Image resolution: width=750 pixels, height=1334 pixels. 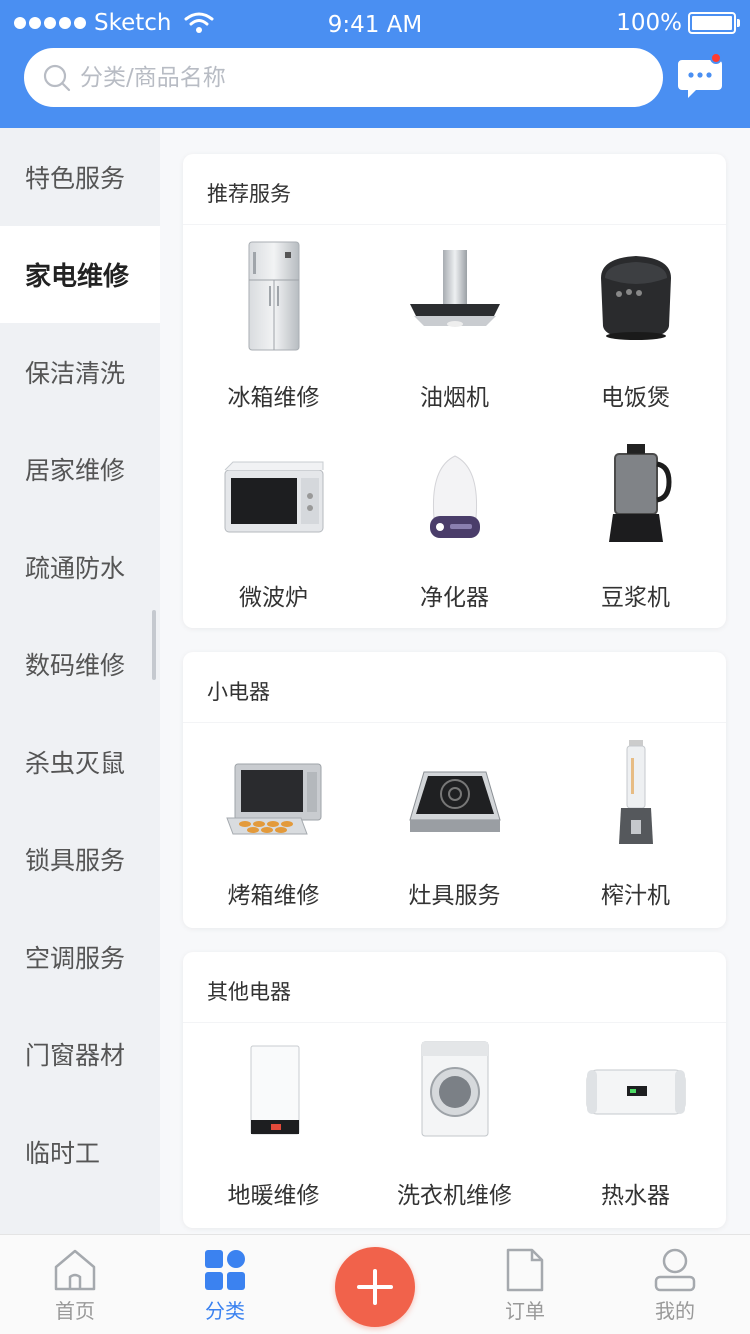 I want to click on add-button, so click(x=375, y=1287).